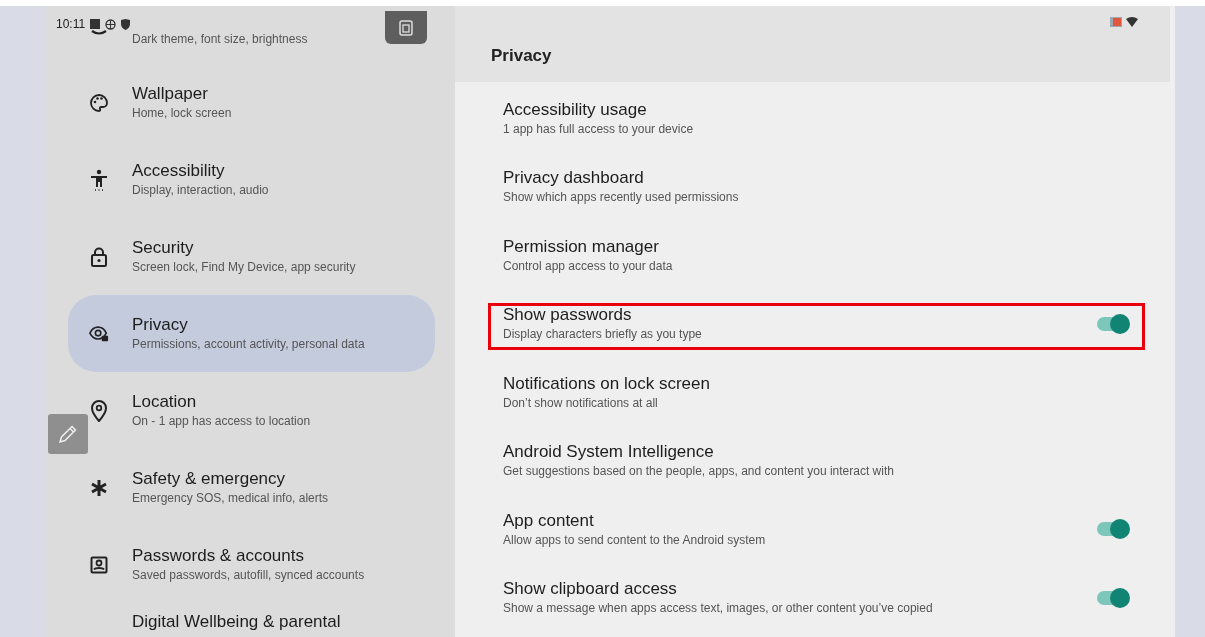  I want to click on sidebar-item: Dark theme, font size, brightness, so click(251, 47).